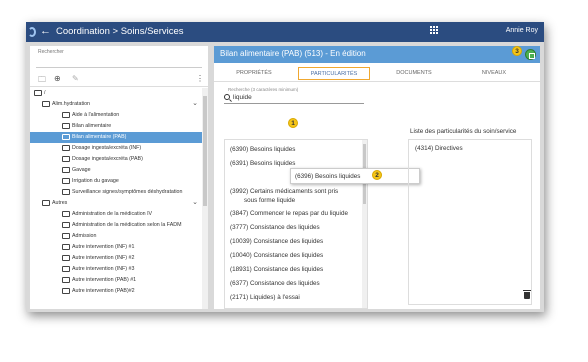 Image resolution: width=588 pixels, height=362 pixels. What do you see at coordinates (81, 170) in the screenshot?
I see `tree-item-label: Gavage` at bounding box center [81, 170].